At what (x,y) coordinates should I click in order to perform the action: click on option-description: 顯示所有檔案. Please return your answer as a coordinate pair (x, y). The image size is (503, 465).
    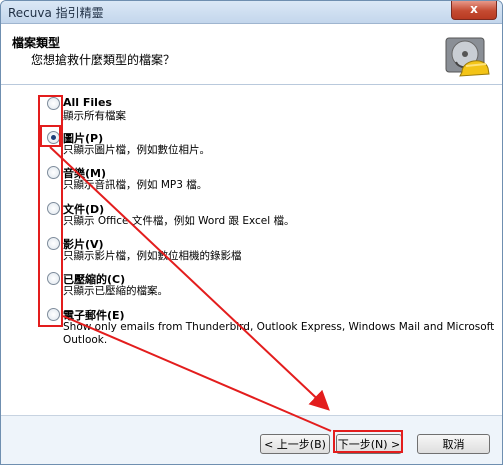
    Looking at the image, I should click on (94, 116).